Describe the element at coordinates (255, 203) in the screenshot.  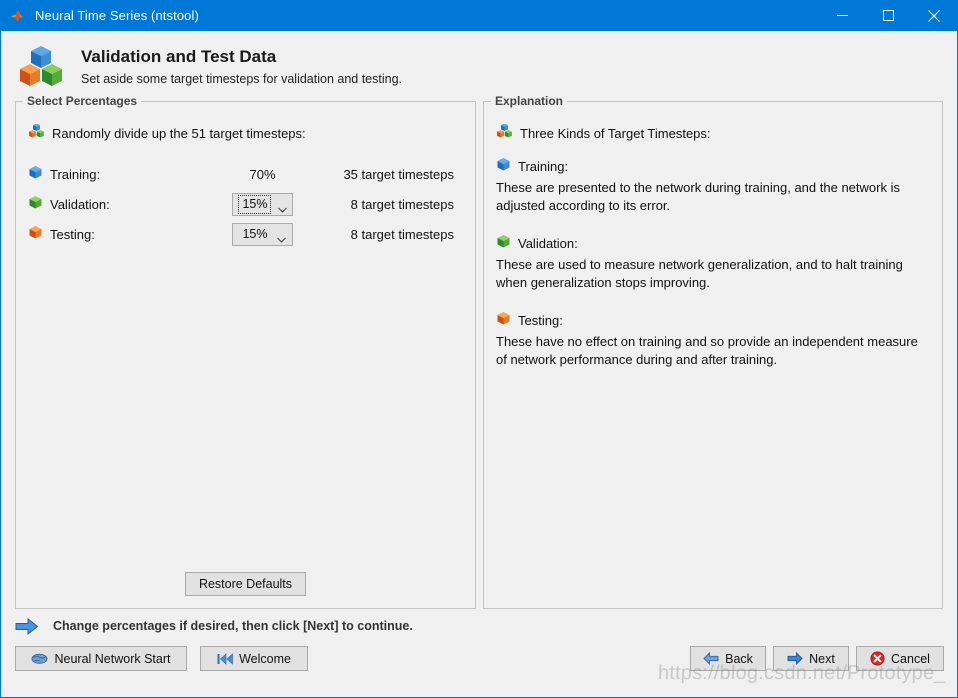
I see `validation-percent-value: 15%` at that location.